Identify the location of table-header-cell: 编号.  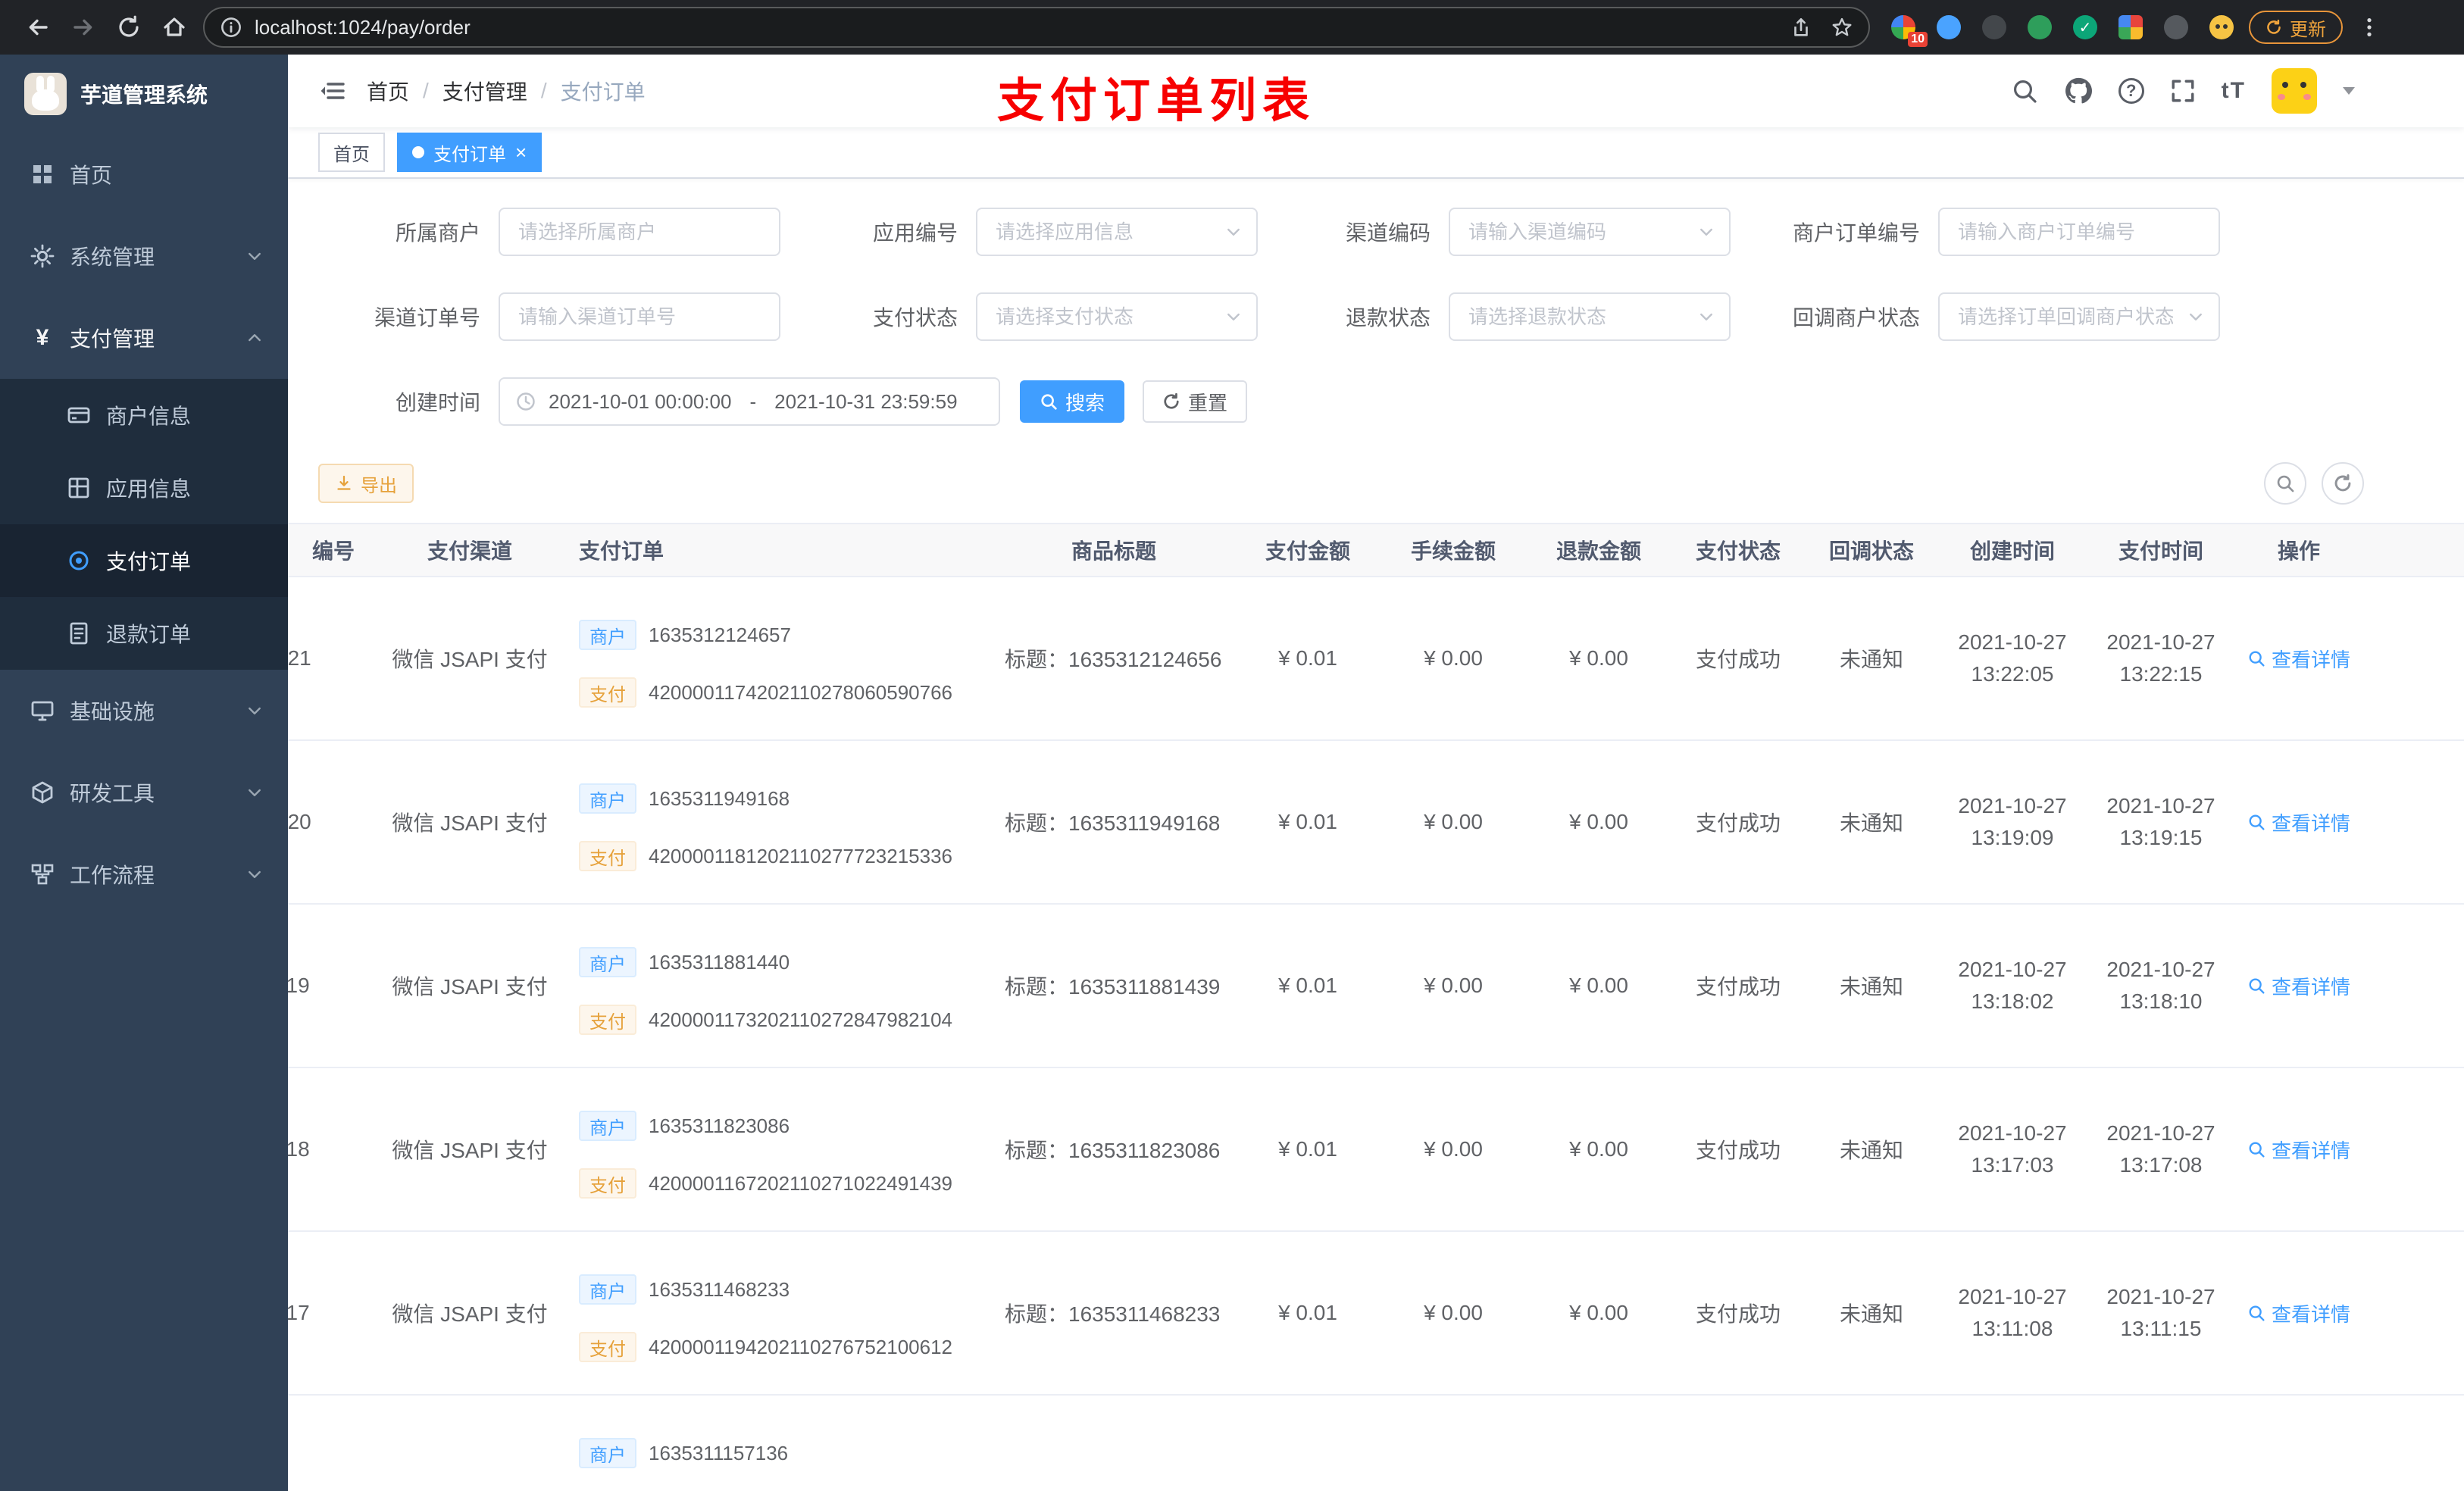
(333, 551).